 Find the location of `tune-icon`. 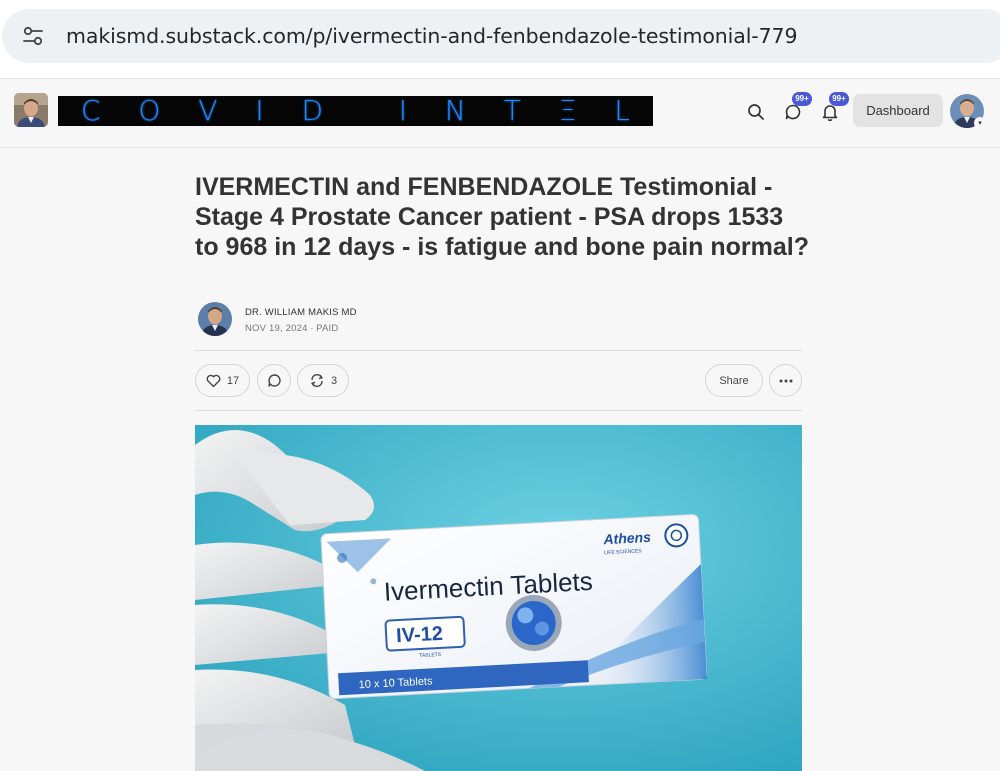

tune-icon is located at coordinates (33, 36).